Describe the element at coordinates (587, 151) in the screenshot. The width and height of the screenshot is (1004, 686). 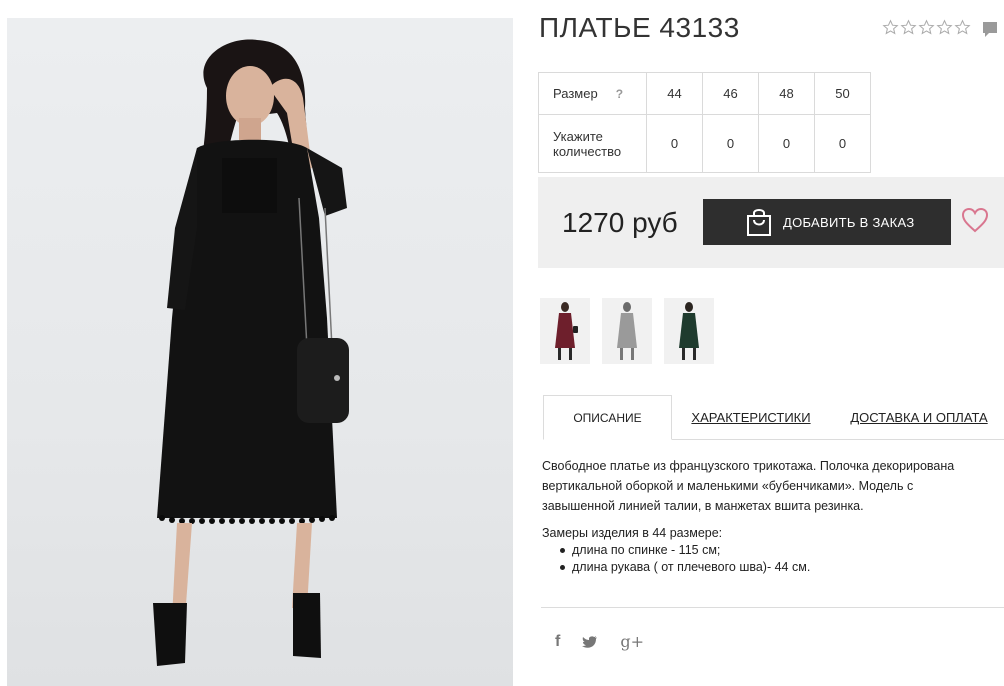
I see `quantity-label-line2: количество` at that location.